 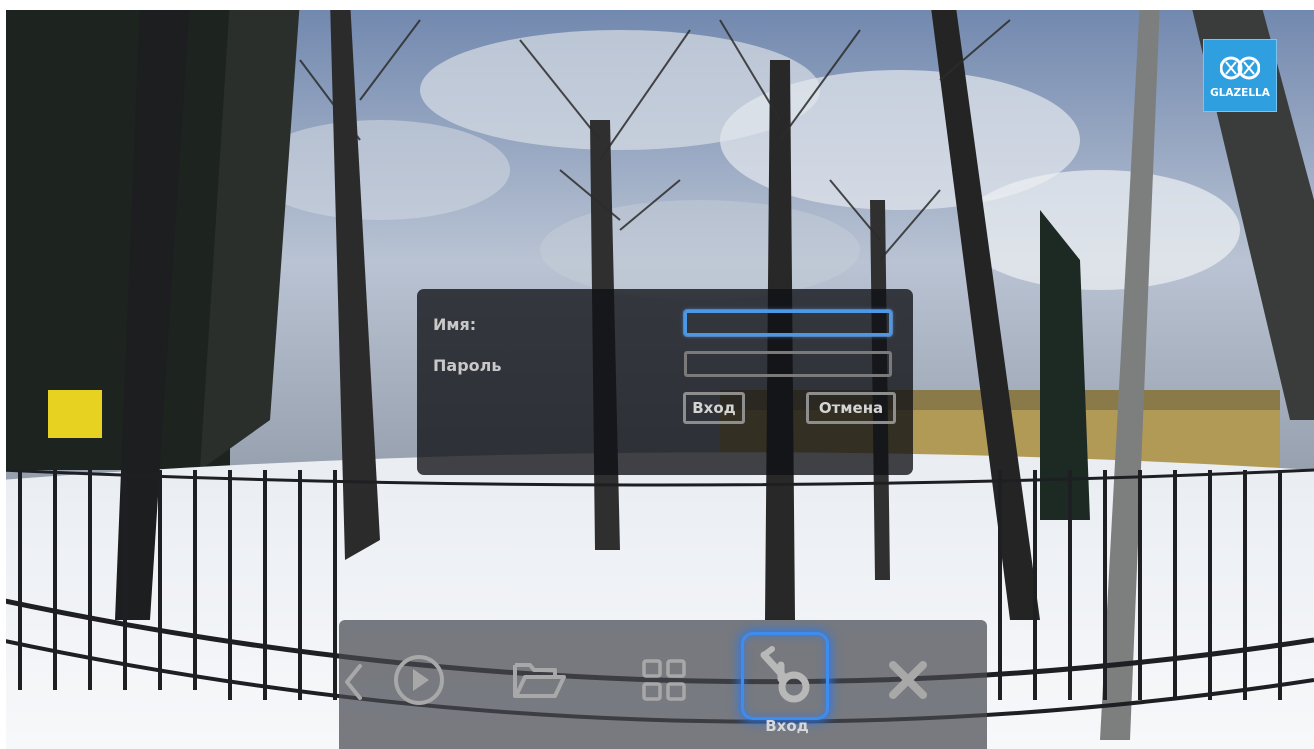 I want to click on logo-text: GLAZELLA, so click(x=1240, y=92).